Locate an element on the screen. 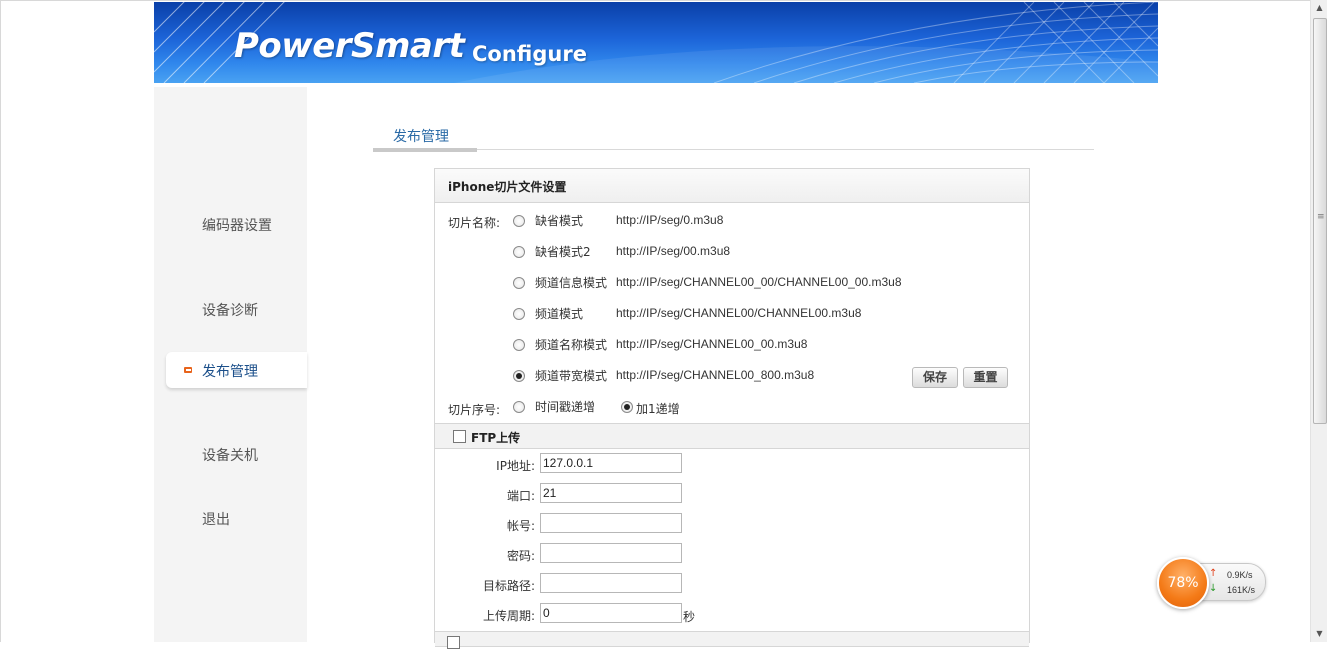 The image size is (1327, 649). ftp-upload-period-input is located at coordinates (611, 613).